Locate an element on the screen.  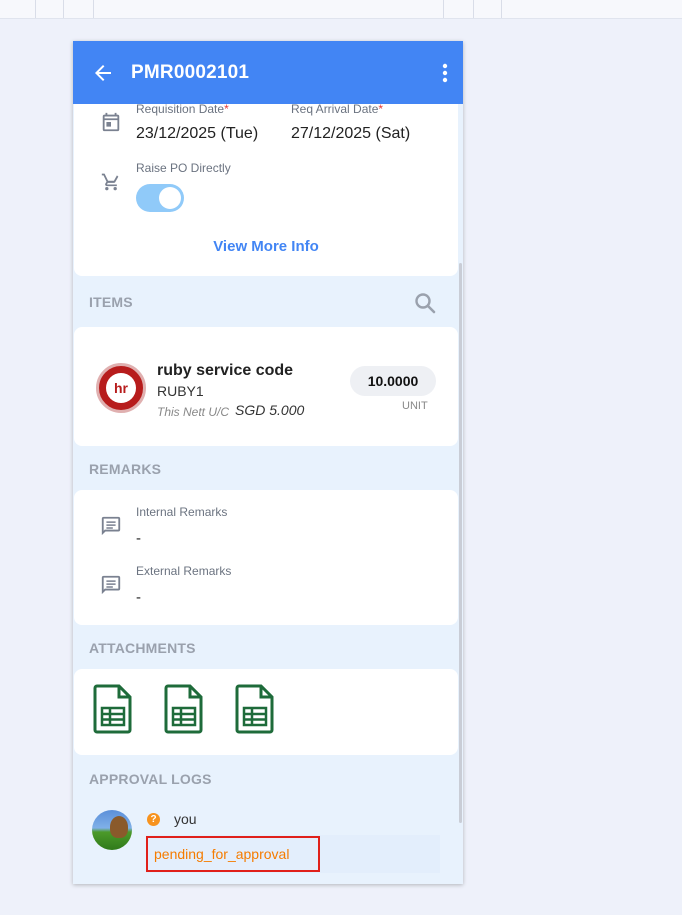
cart-icon is located at coordinates (110, 182).